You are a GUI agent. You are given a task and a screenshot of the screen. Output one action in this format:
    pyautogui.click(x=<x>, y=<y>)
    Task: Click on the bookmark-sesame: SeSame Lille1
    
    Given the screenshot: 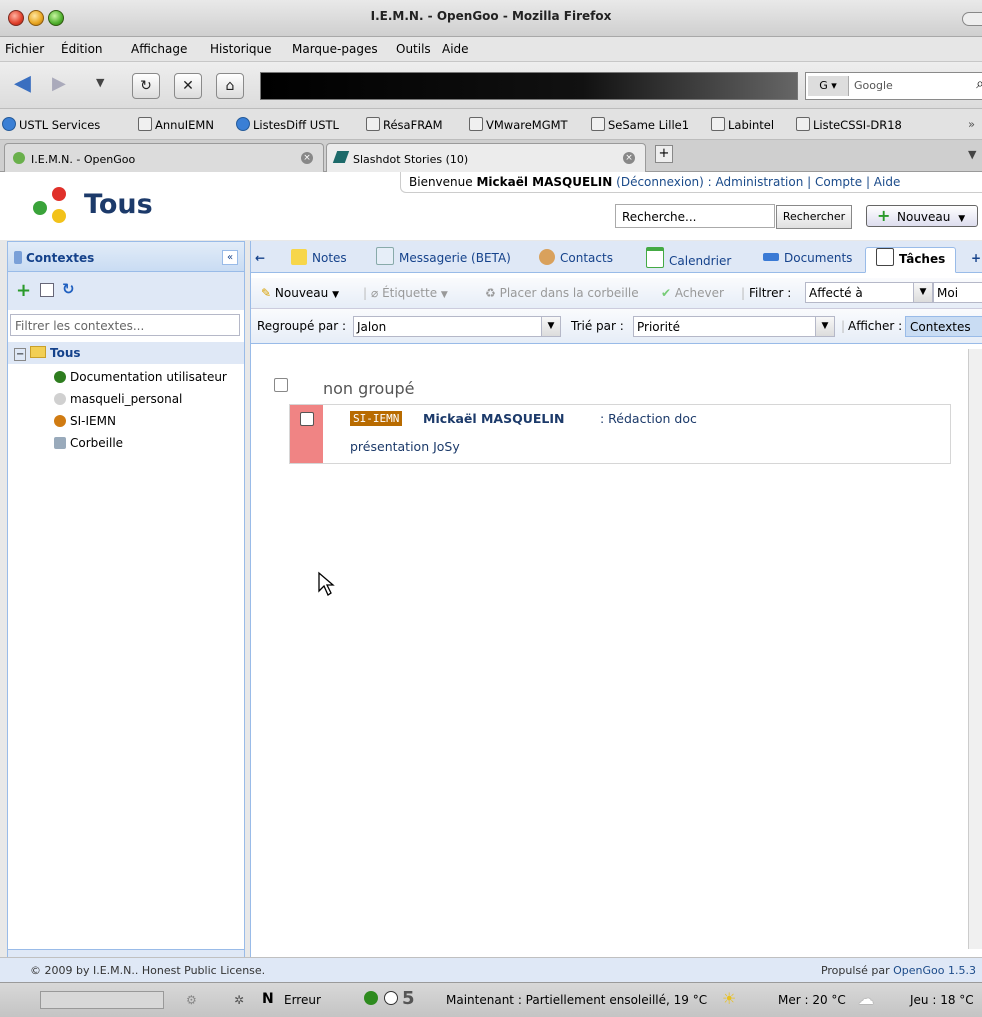 What is the action you would take?
    pyautogui.click(x=640, y=124)
    